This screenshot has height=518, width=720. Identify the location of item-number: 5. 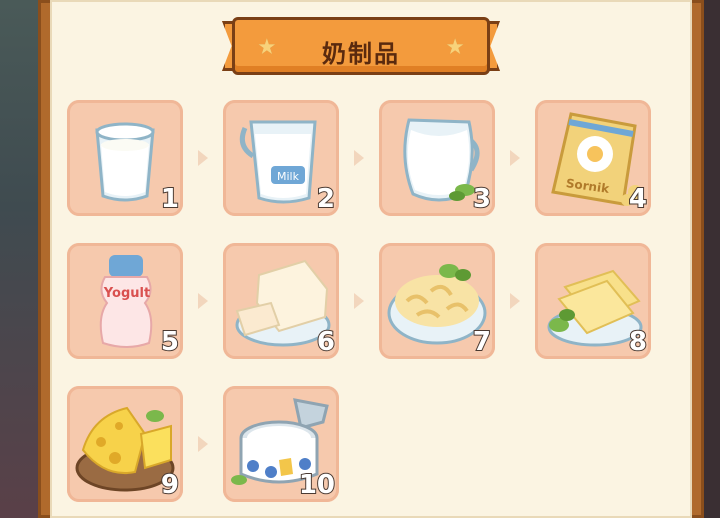
(170, 342).